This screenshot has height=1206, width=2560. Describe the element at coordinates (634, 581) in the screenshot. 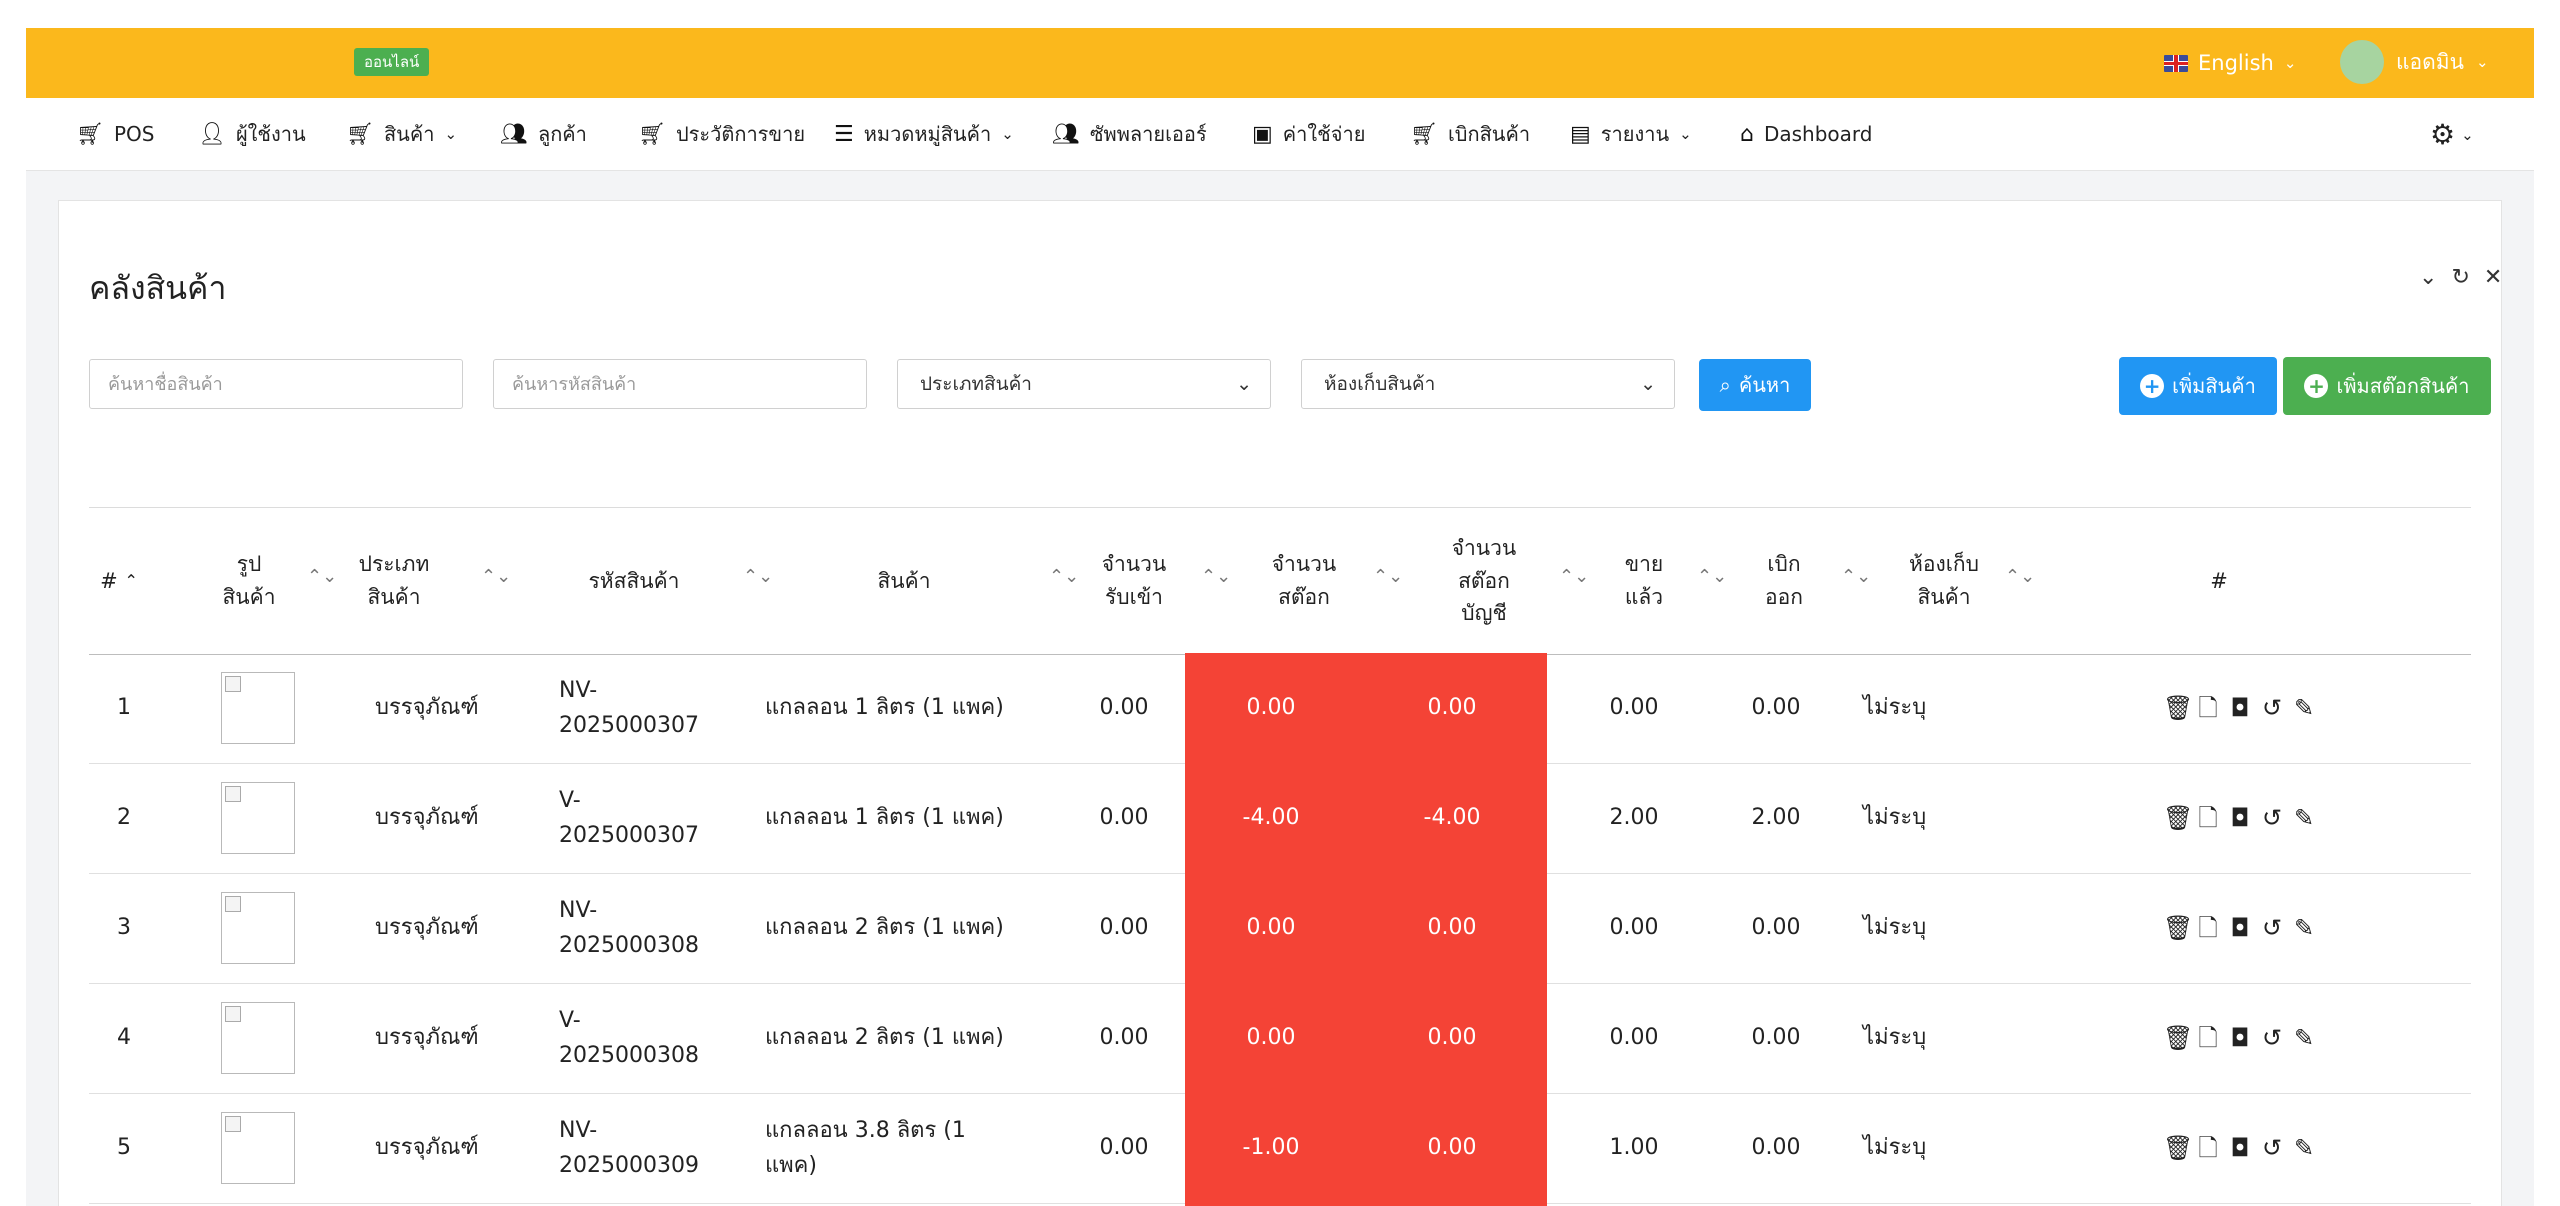

I see `header-code: รหัสสินค้า` at that location.